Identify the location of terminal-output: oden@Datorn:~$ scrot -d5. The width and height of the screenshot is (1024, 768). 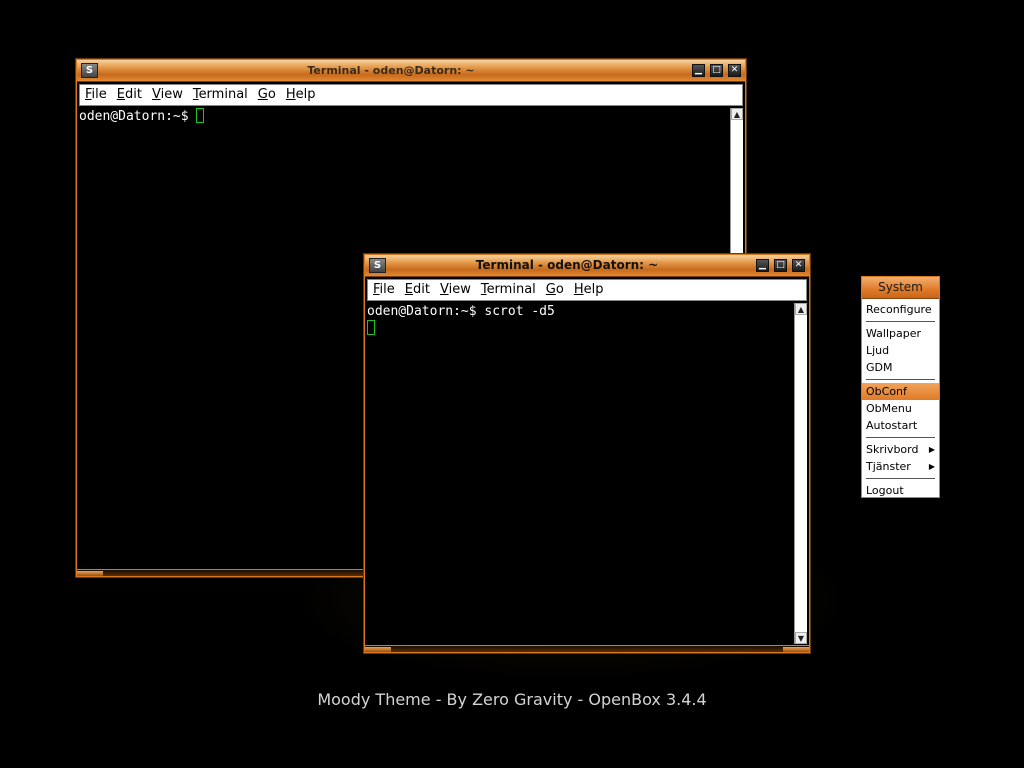
(461, 473).